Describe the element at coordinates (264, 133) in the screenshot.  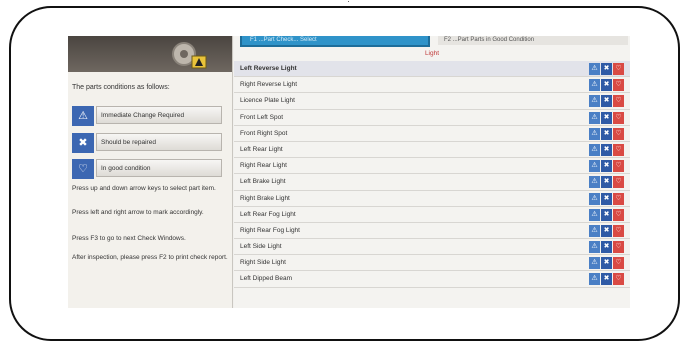
I see `part-label: Front Right Spot` at that location.